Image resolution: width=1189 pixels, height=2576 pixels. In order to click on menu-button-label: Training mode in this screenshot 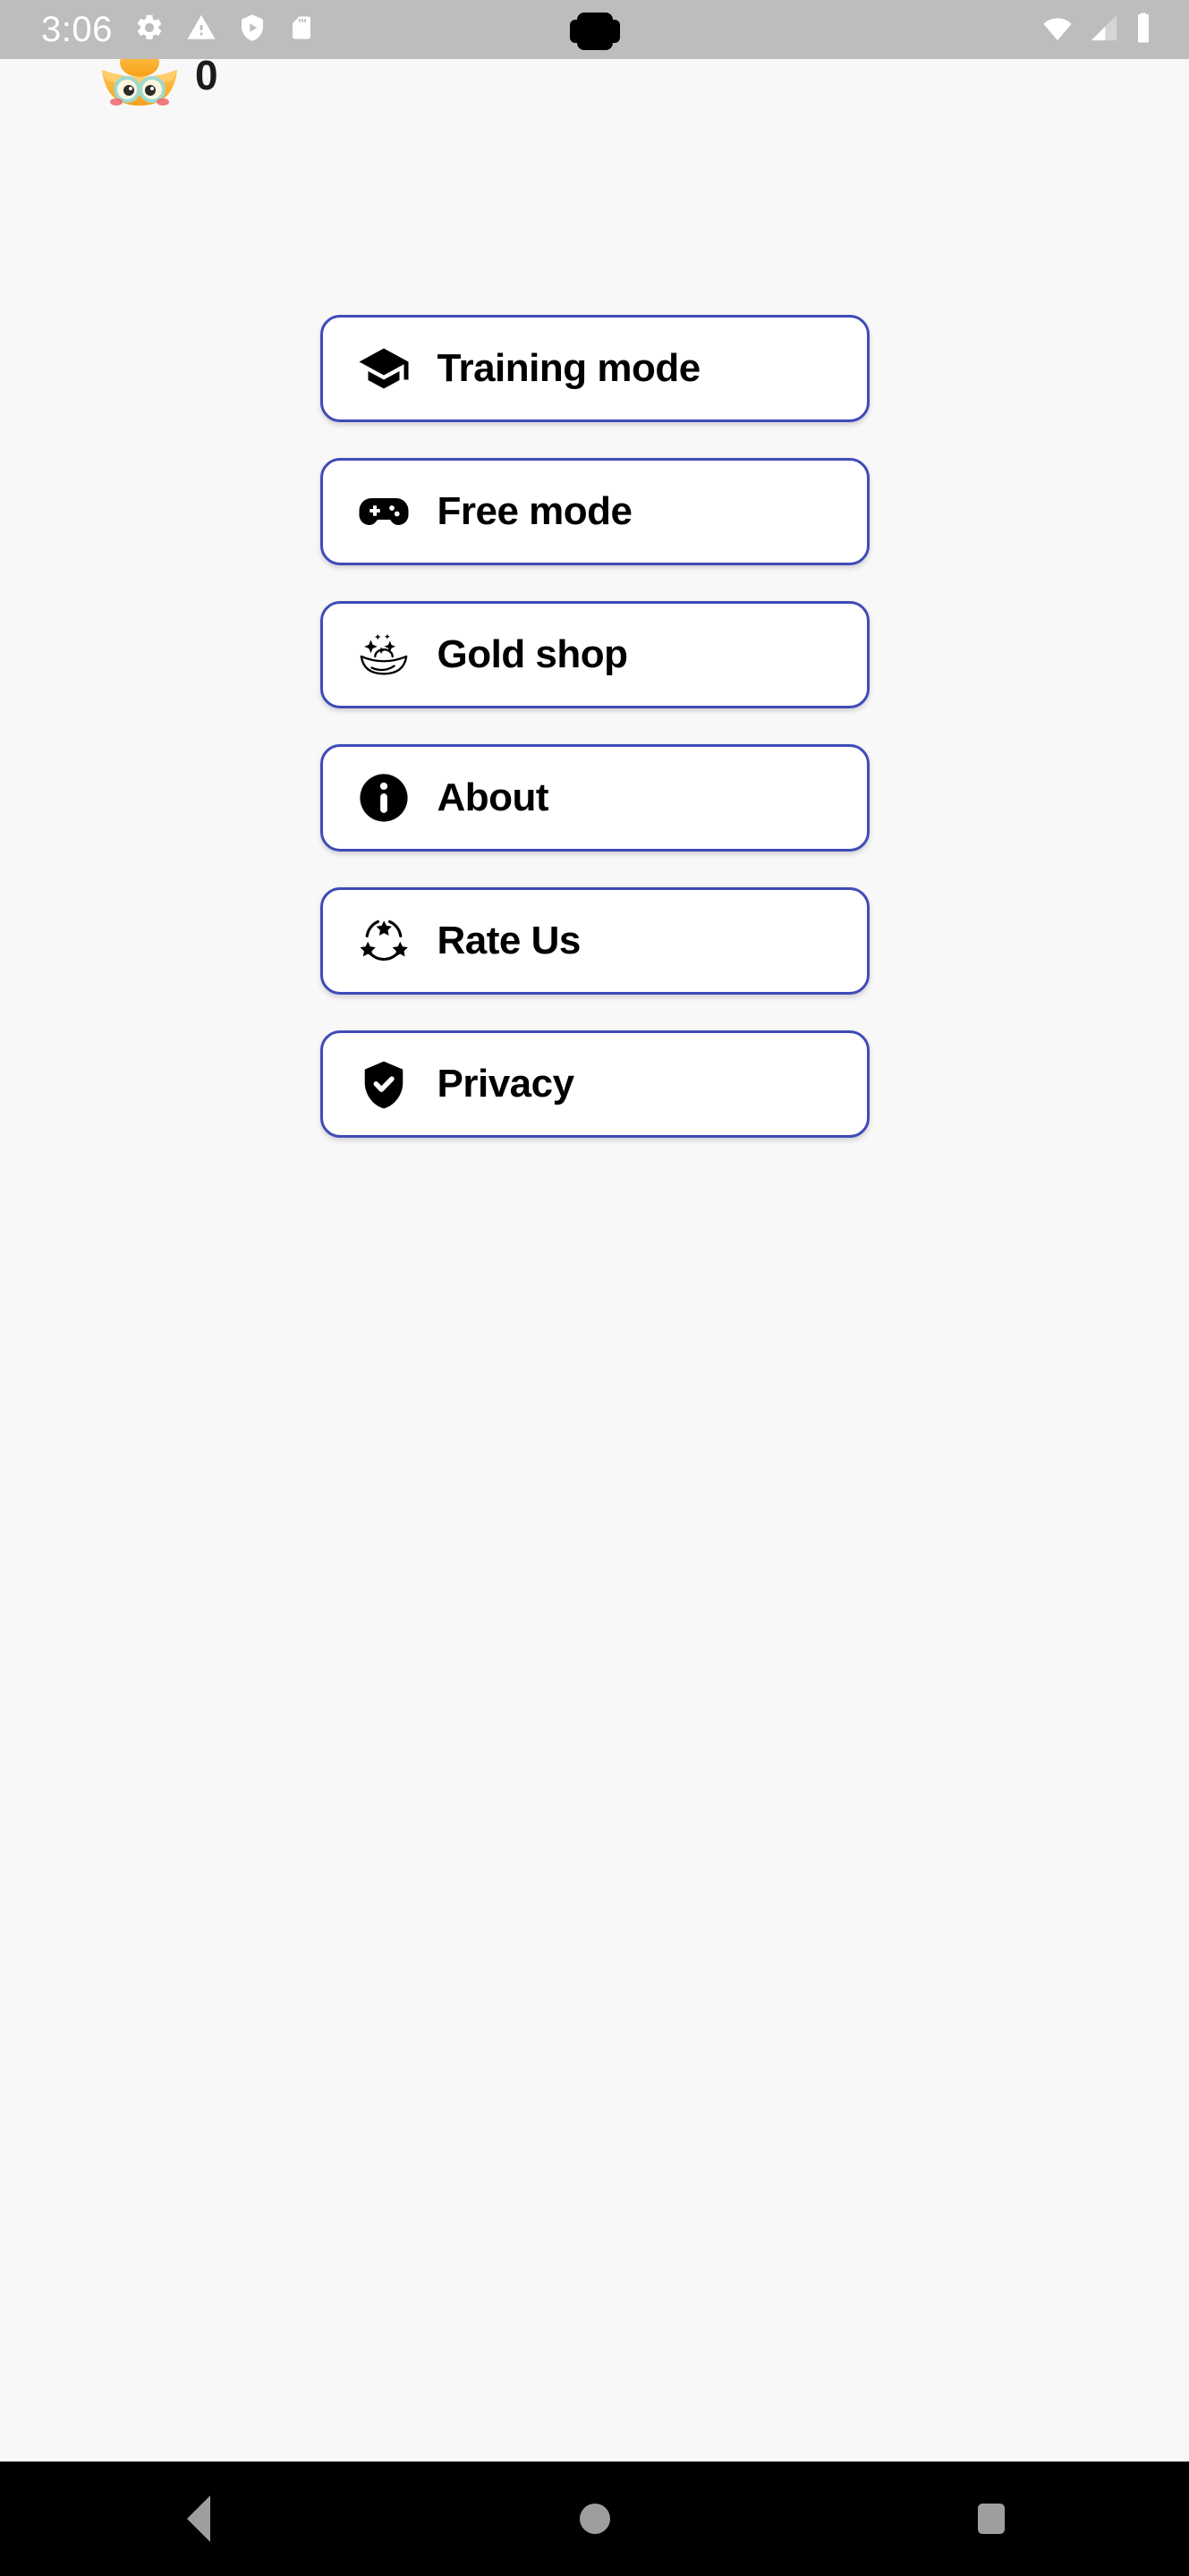, I will do `click(569, 368)`.